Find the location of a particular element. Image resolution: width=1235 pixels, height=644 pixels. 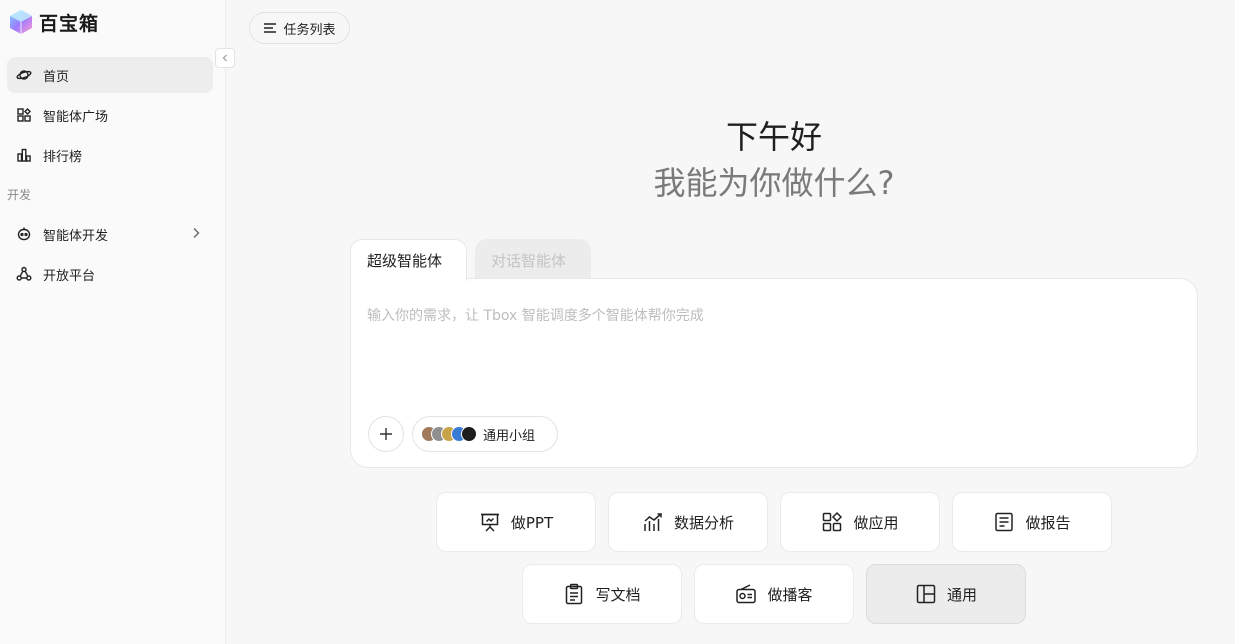

agent-group-selector: 通用小组 is located at coordinates (485, 434).